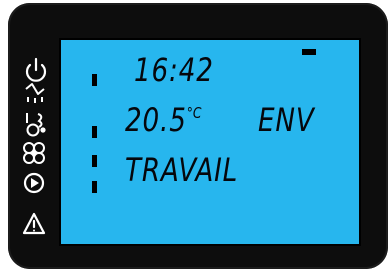 The image size is (392, 273). Describe the element at coordinates (34, 223) in the screenshot. I see `warning-icon` at that location.